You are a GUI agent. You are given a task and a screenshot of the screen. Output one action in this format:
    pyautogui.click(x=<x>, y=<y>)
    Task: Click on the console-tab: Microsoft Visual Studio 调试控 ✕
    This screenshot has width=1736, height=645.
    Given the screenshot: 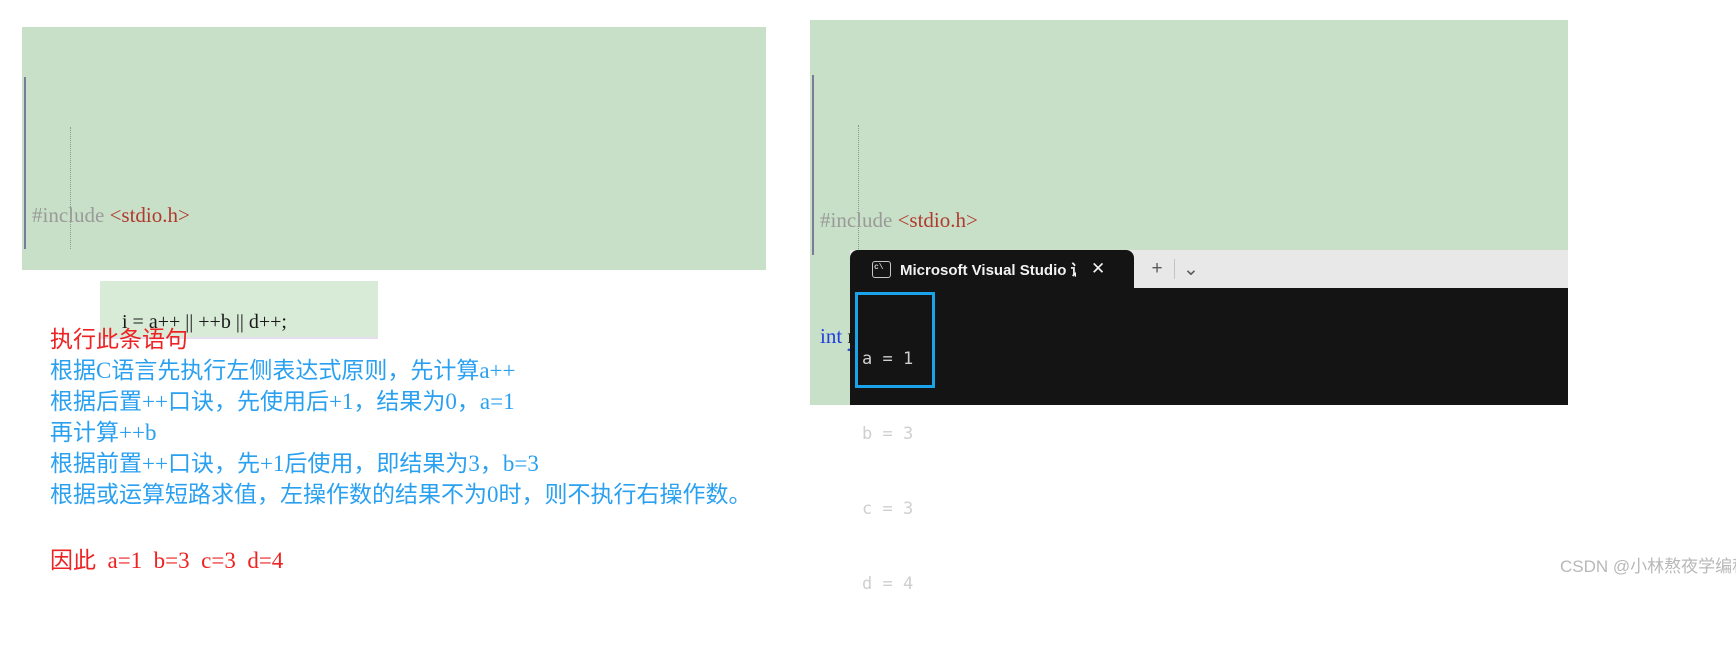 What is the action you would take?
    pyautogui.click(x=992, y=269)
    